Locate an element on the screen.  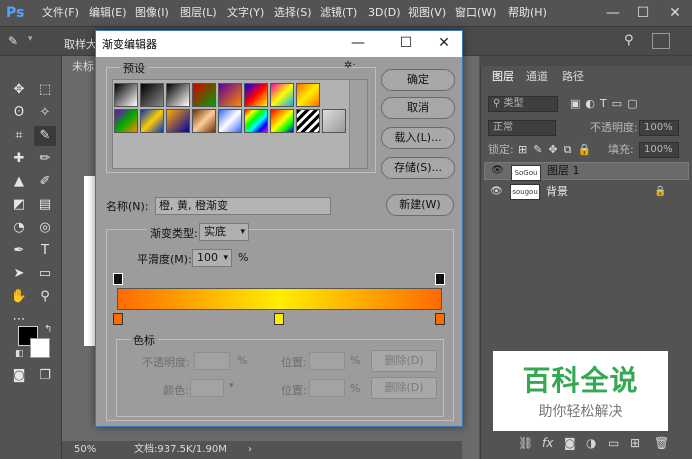
menu-window: 窗口(W) is located at coordinates (475, 13).